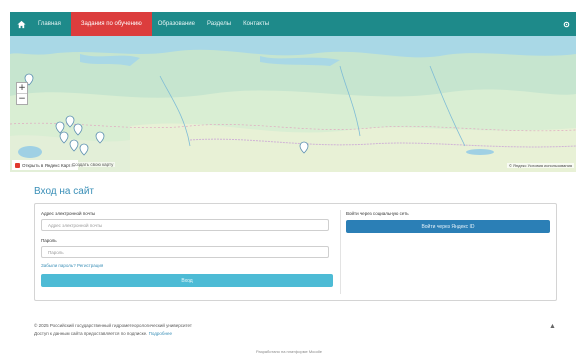 This screenshot has width=578, height=356. I want to click on footer-more-link: Подробнее, so click(160, 333).